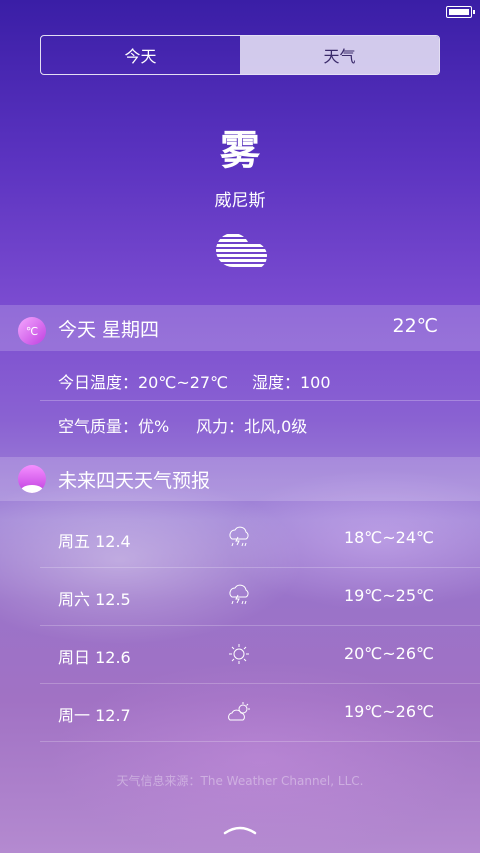 This screenshot has width=480, height=853. Describe the element at coordinates (388, 595) in the screenshot. I see `forecast-range: 19℃~25℃` at that location.